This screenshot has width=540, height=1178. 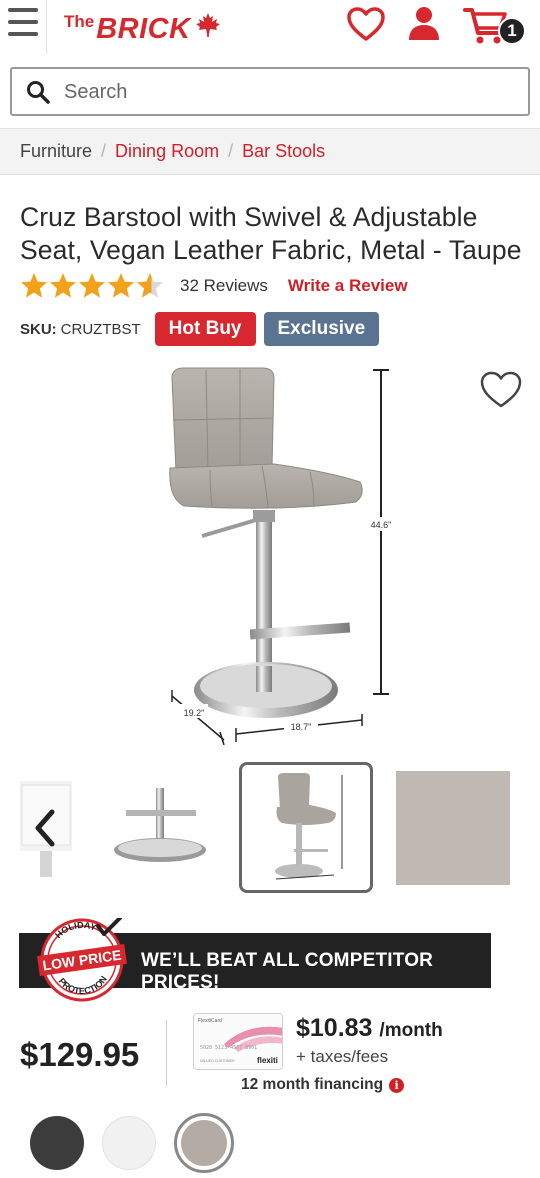 I want to click on swatch-white, so click(x=129, y=1143).